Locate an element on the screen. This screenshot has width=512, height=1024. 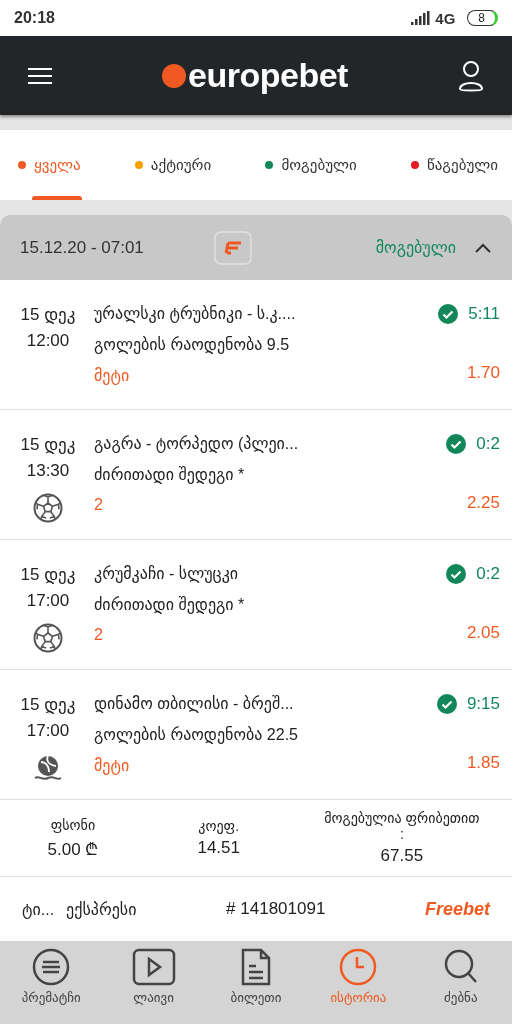
nav-tab: ძებნა is located at coordinates (460, 985).